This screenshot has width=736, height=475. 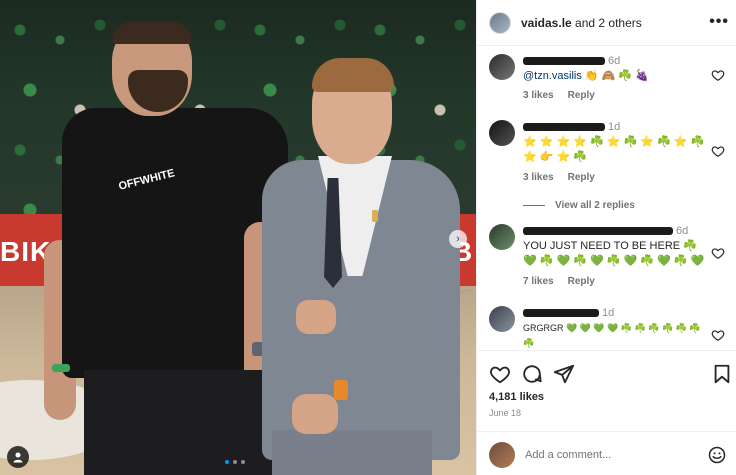 What do you see at coordinates (615, 69) in the screenshot?
I see `comment-body: 6d @tzn.vasilis 👏 🙈 ☘️ 🍇` at bounding box center [615, 69].